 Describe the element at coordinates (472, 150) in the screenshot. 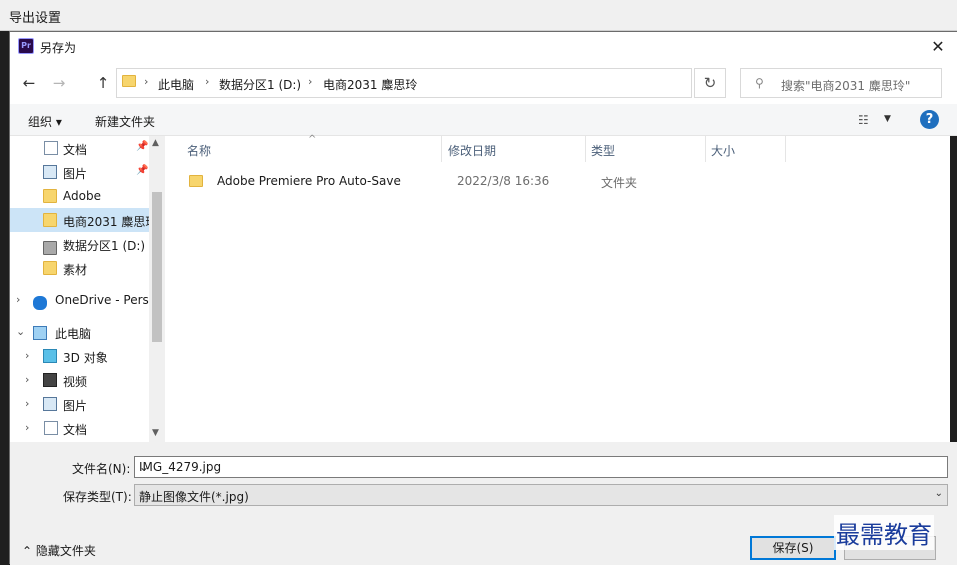

I see `column-header-modified: 修改日期` at that location.